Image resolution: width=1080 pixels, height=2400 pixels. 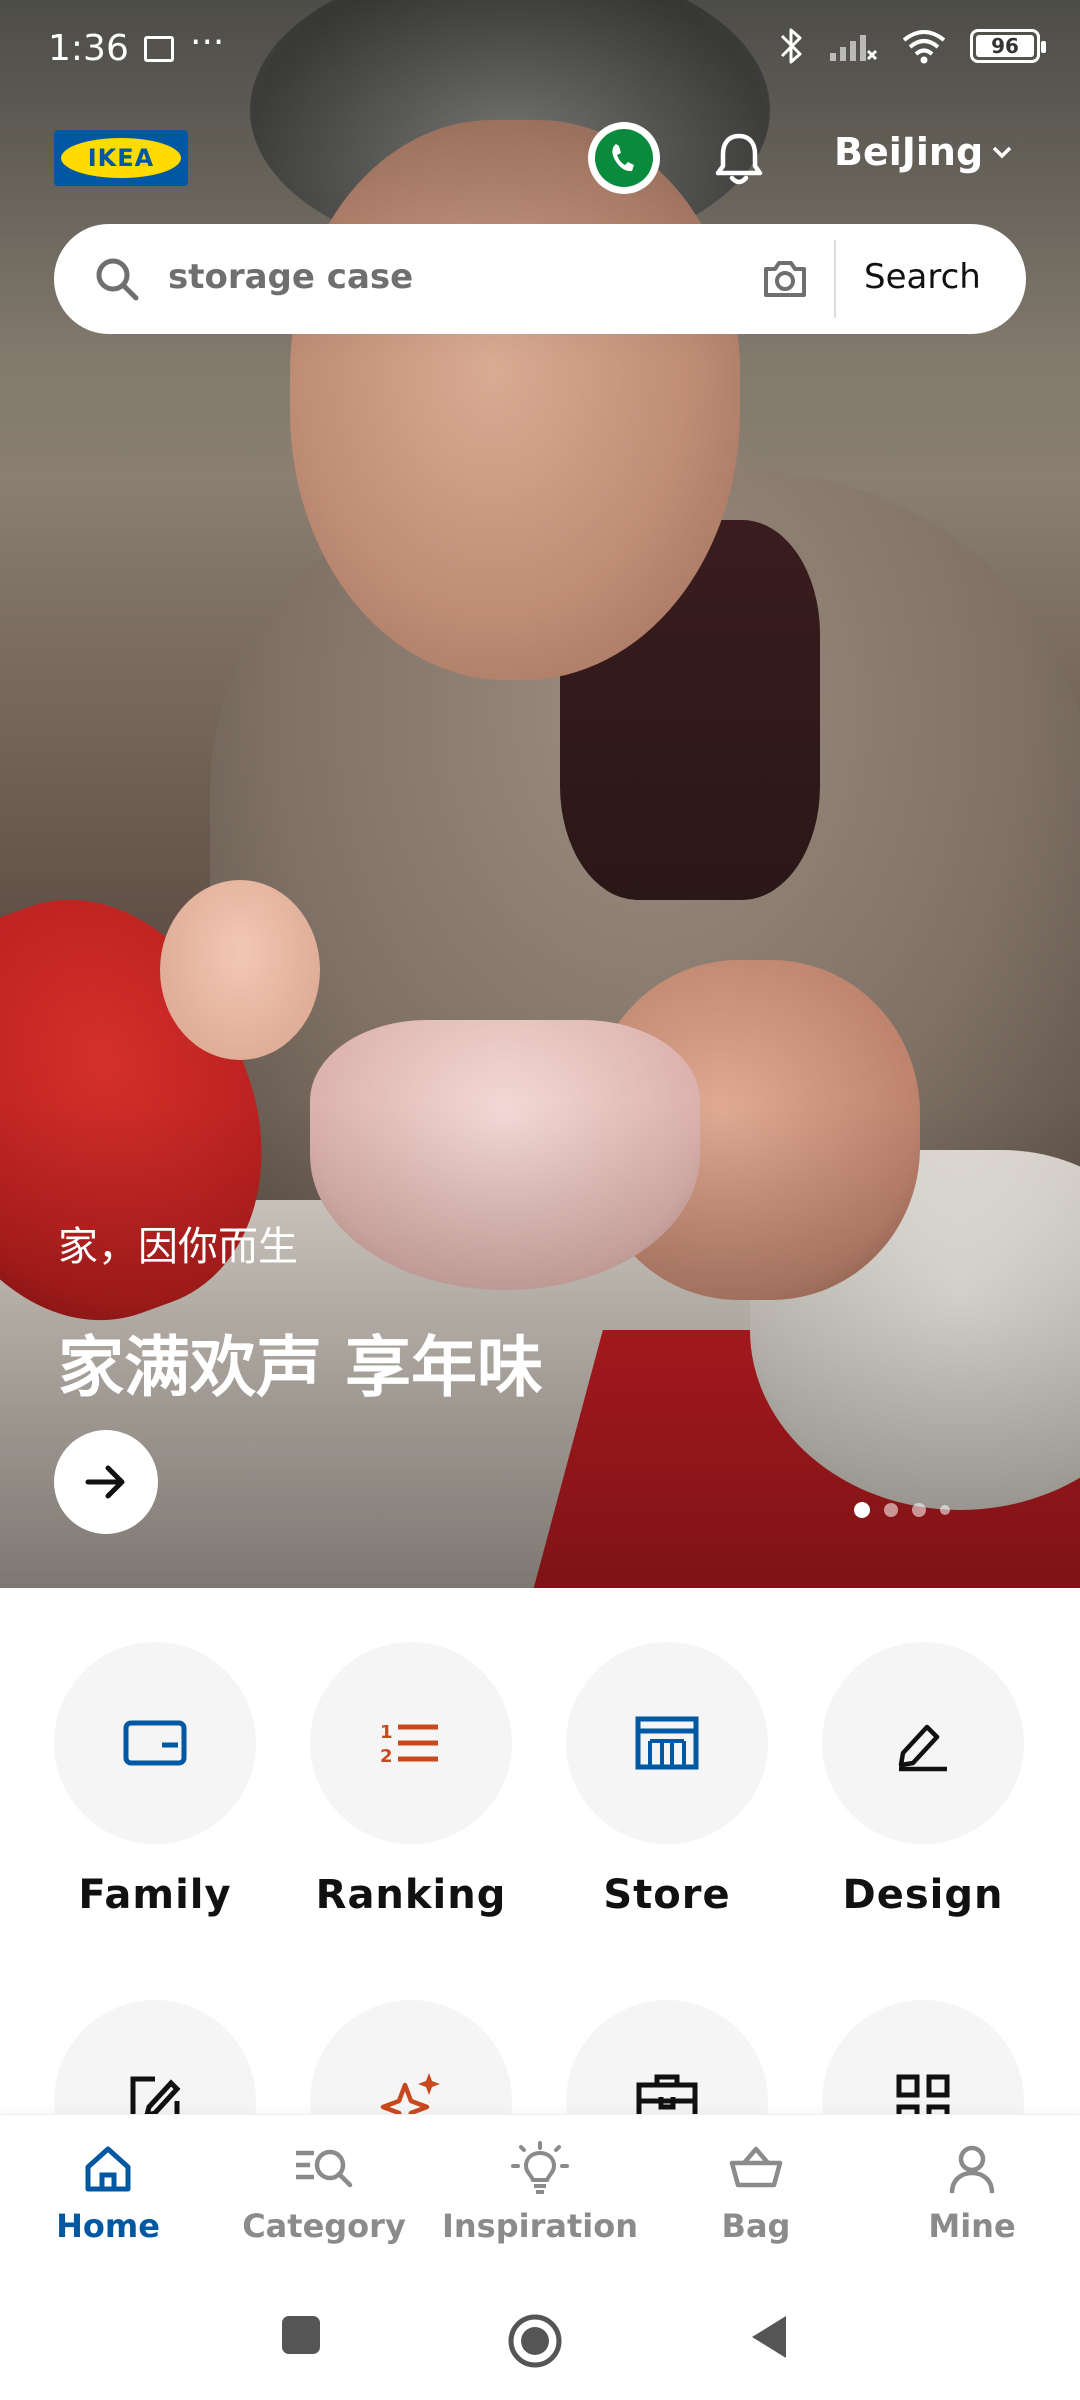 I want to click on phone-icon, so click(x=624, y=158).